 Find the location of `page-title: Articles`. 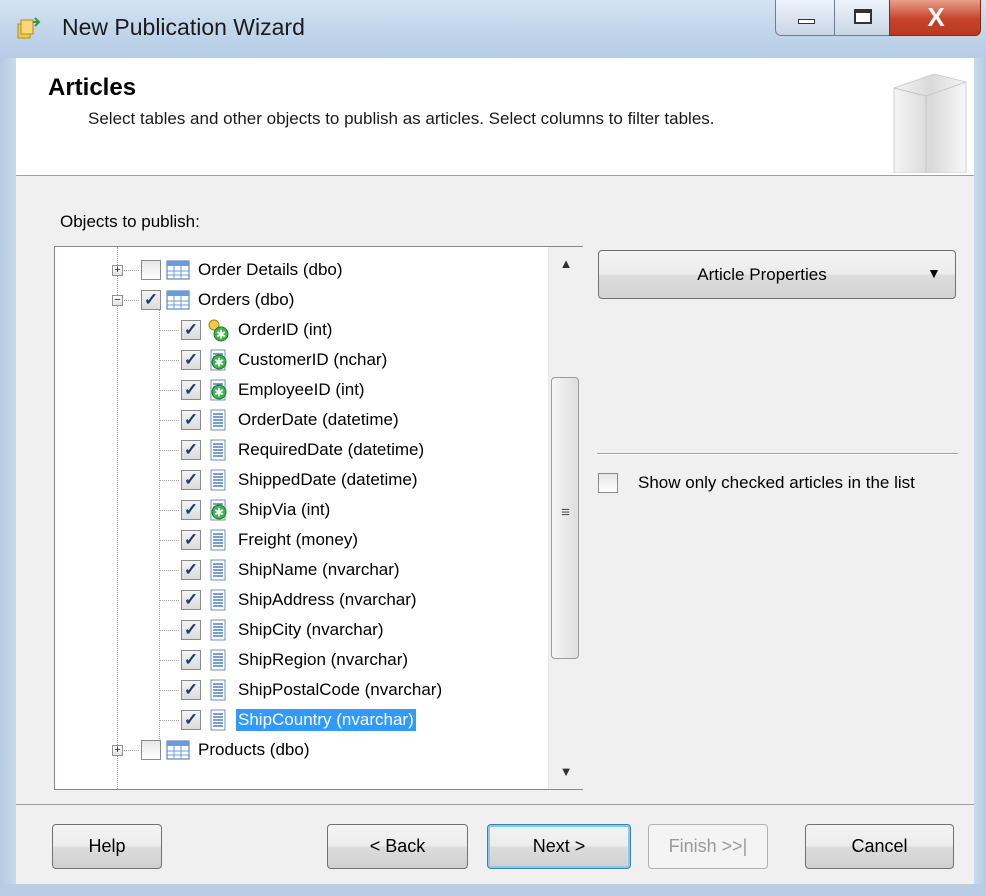

page-title: Articles is located at coordinates (92, 87).